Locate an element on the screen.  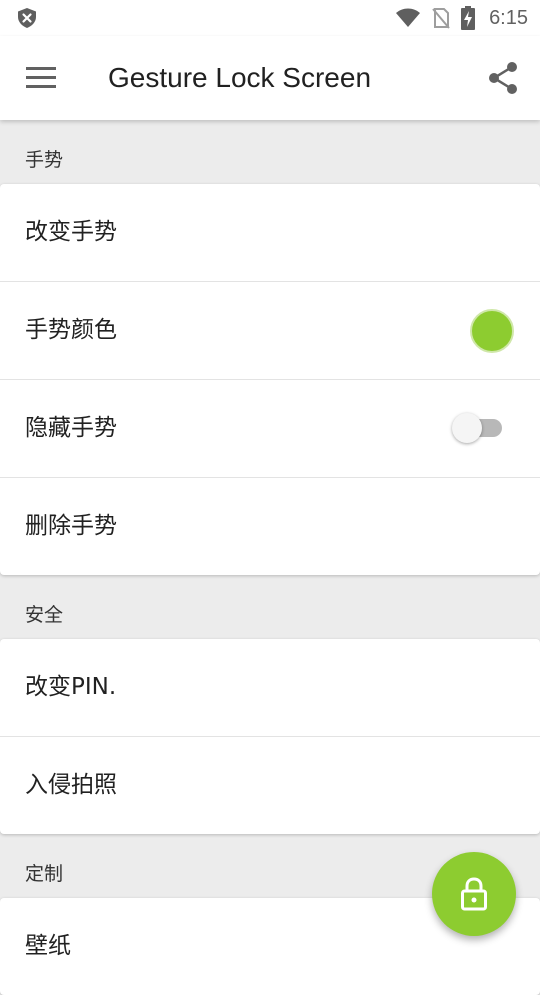
gesture-color-label: 手势颜色 is located at coordinates (71, 330).